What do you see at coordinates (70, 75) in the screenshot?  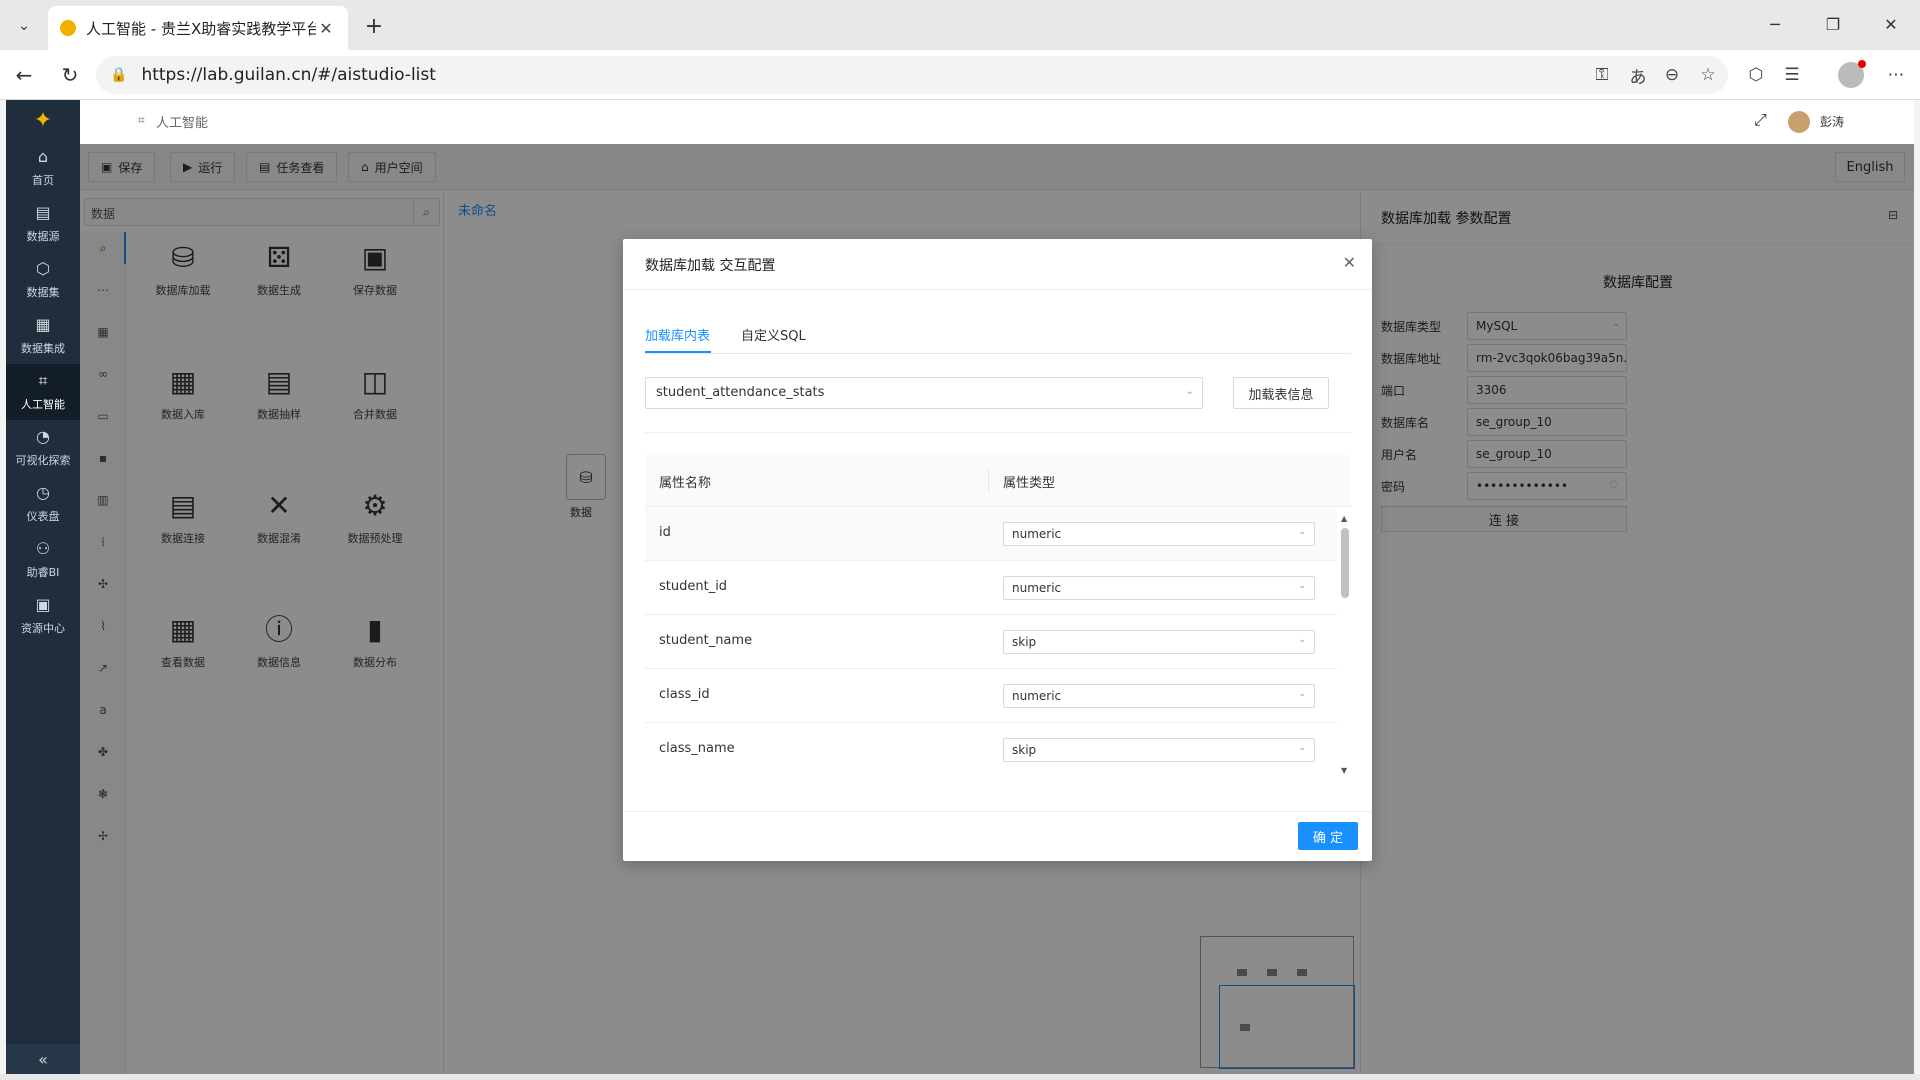 I see `refresh-icon: ↻` at bounding box center [70, 75].